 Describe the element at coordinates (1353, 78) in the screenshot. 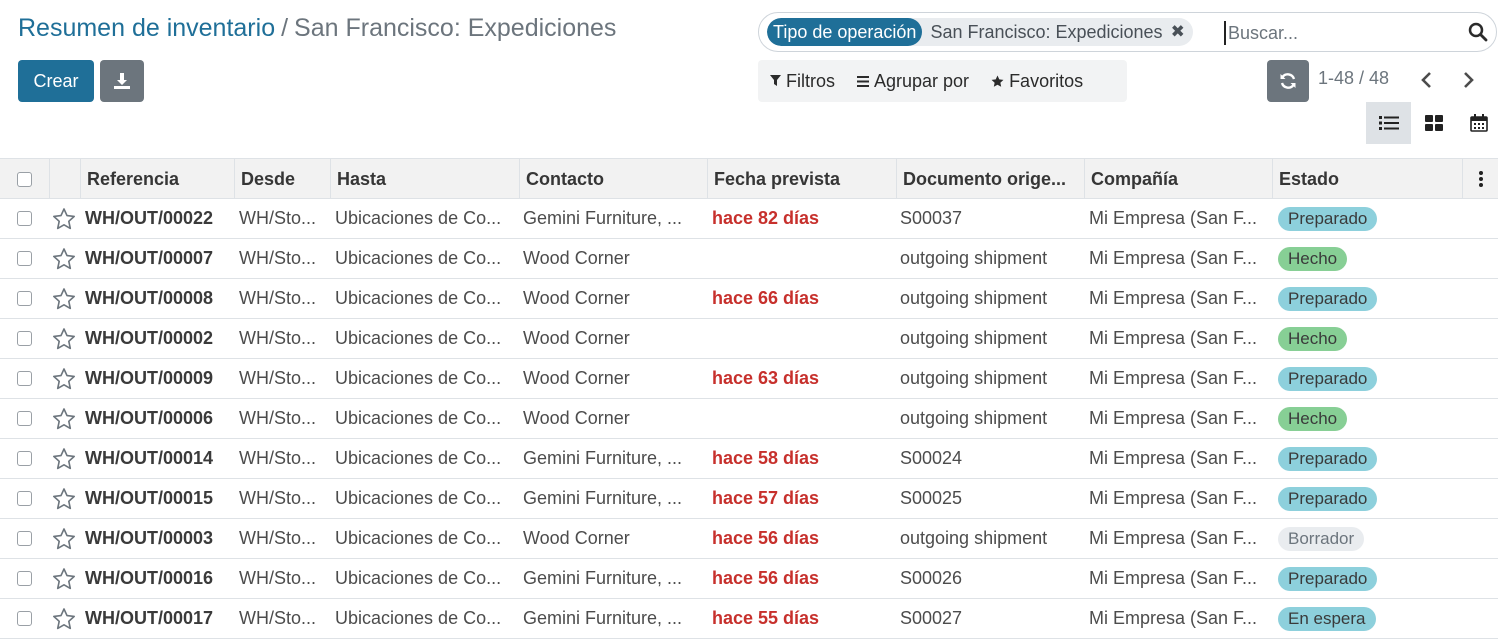

I see `pager-value: 1-48 / 48` at that location.